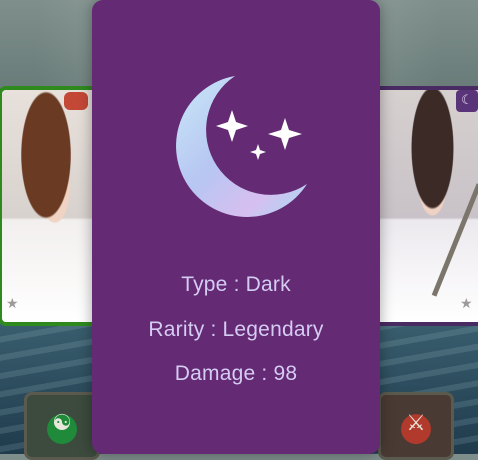 The width and height of the screenshot is (478, 460). I want to click on rarity-line: Rarity : Legendary, so click(236, 330).